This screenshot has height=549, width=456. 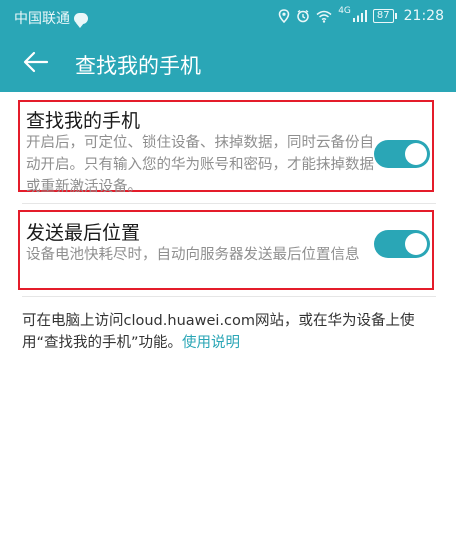 I want to click on signal-icon, so click(x=359, y=16).